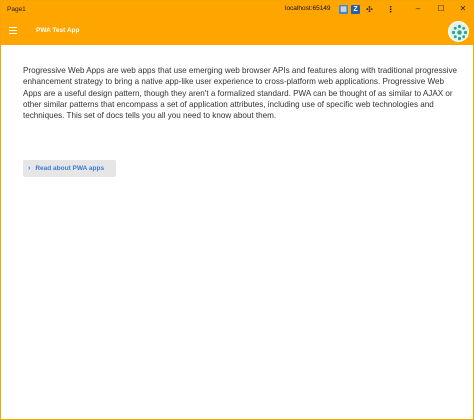 This screenshot has height=420, width=474. I want to click on read-about-pwa-button: › Read about PWA apps, so click(69, 168).